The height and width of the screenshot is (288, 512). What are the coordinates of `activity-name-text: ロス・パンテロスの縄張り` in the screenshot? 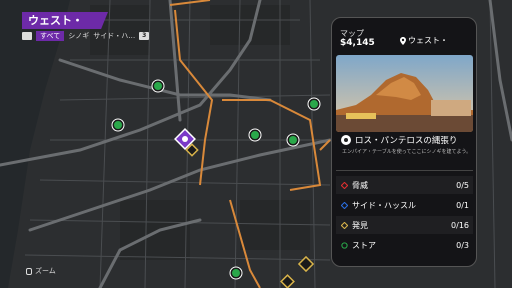 It's located at (406, 141).